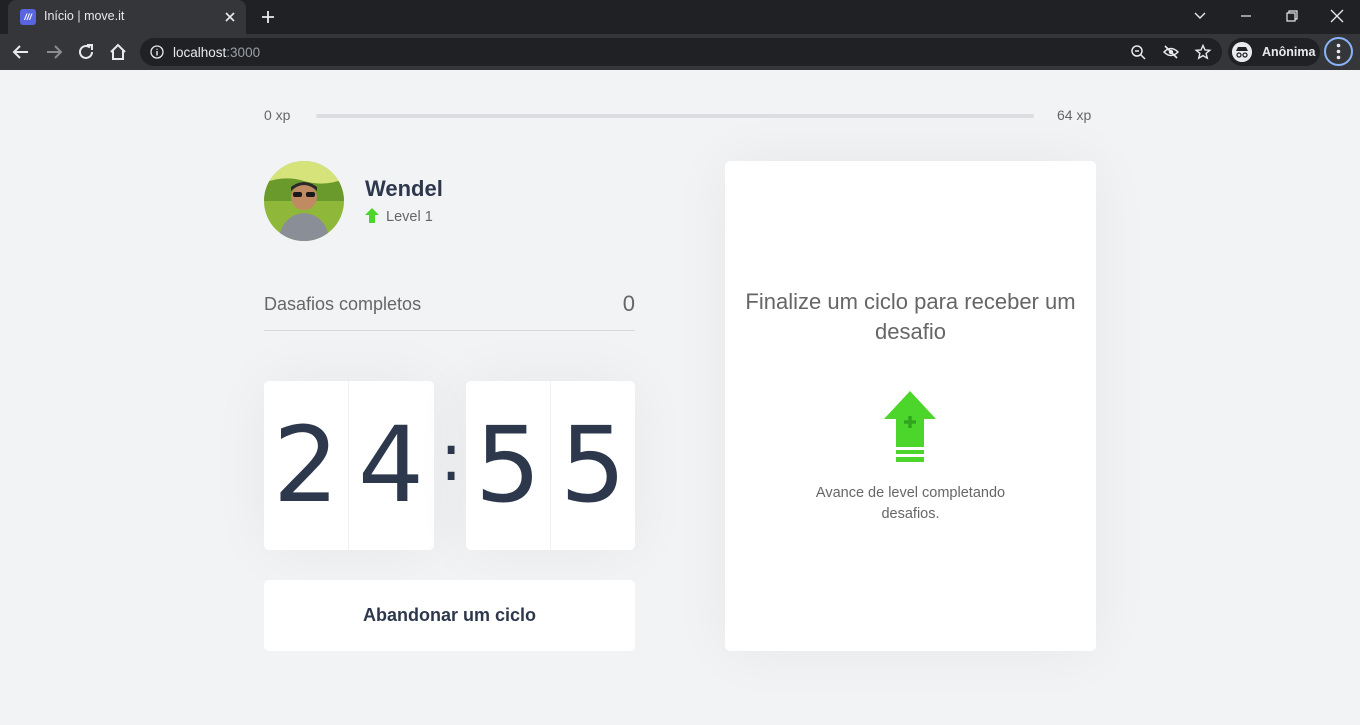  Describe the element at coordinates (54, 52) in the screenshot. I see `forward-arrow-icon` at that location.